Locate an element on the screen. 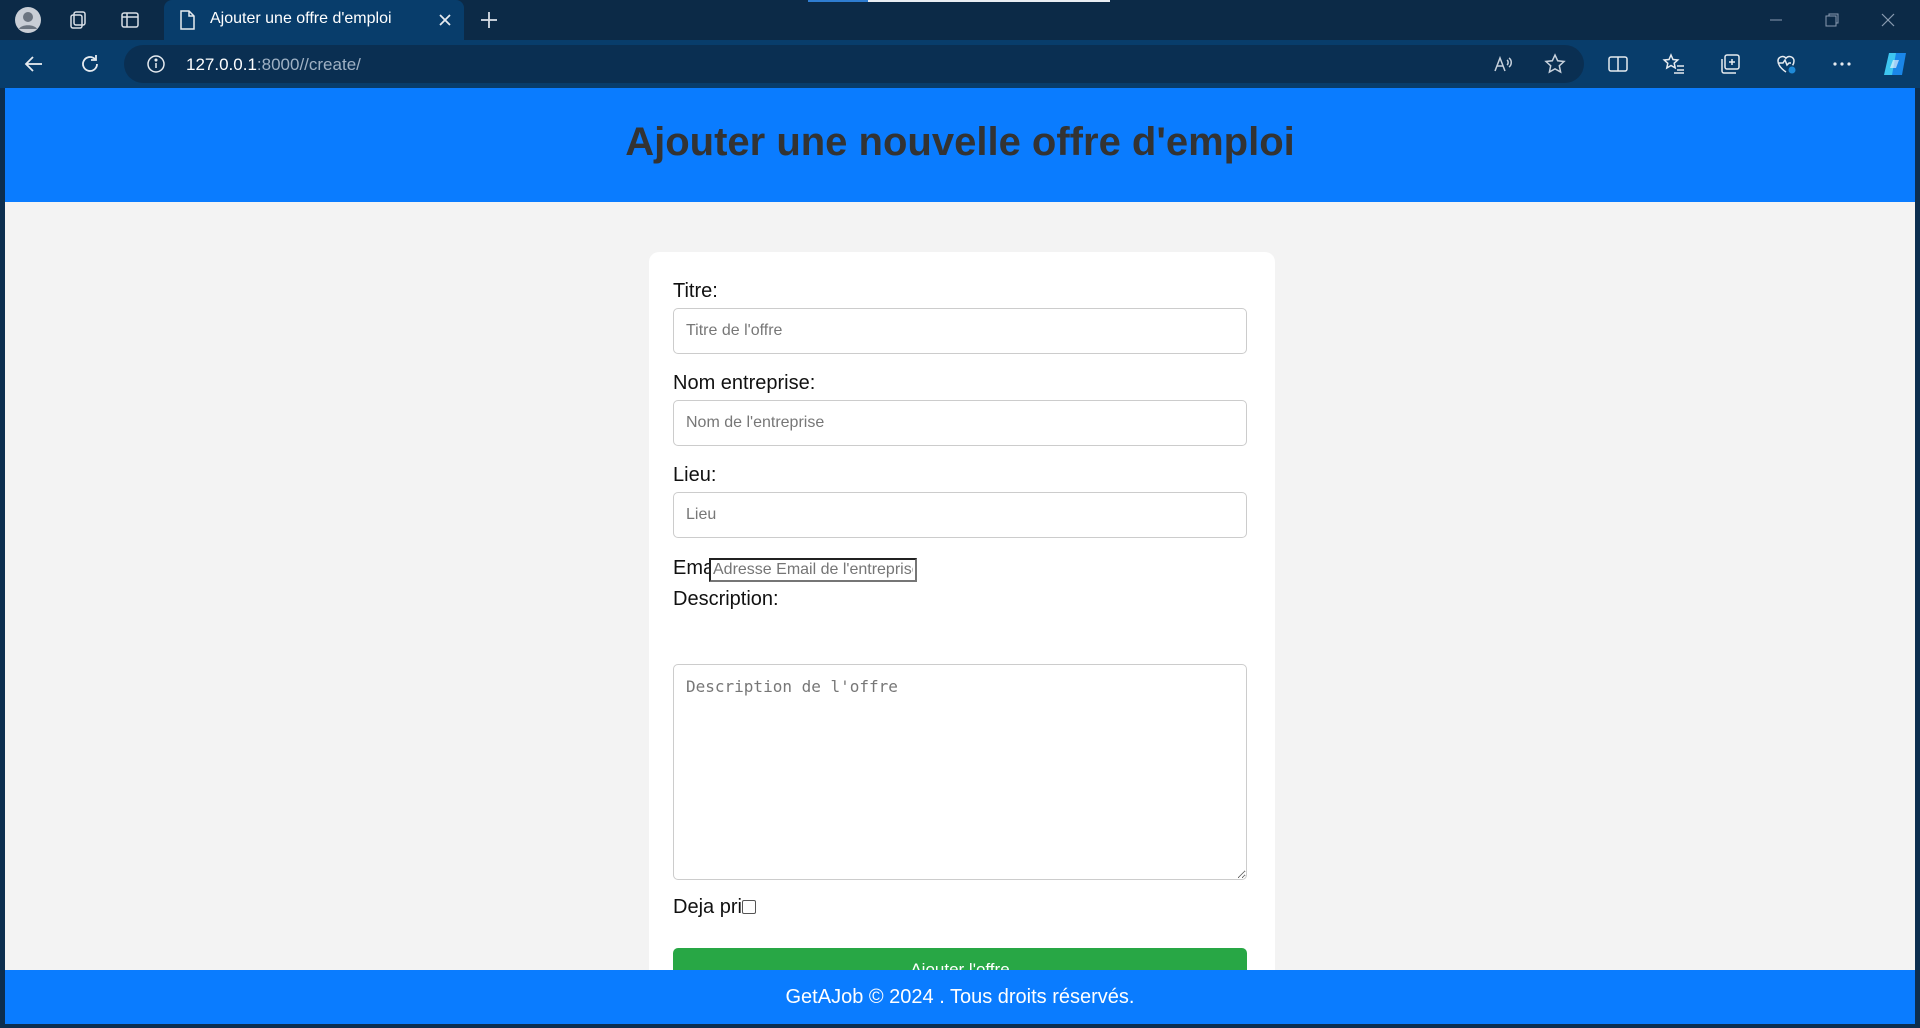  close-tab-icon is located at coordinates (445, 20).